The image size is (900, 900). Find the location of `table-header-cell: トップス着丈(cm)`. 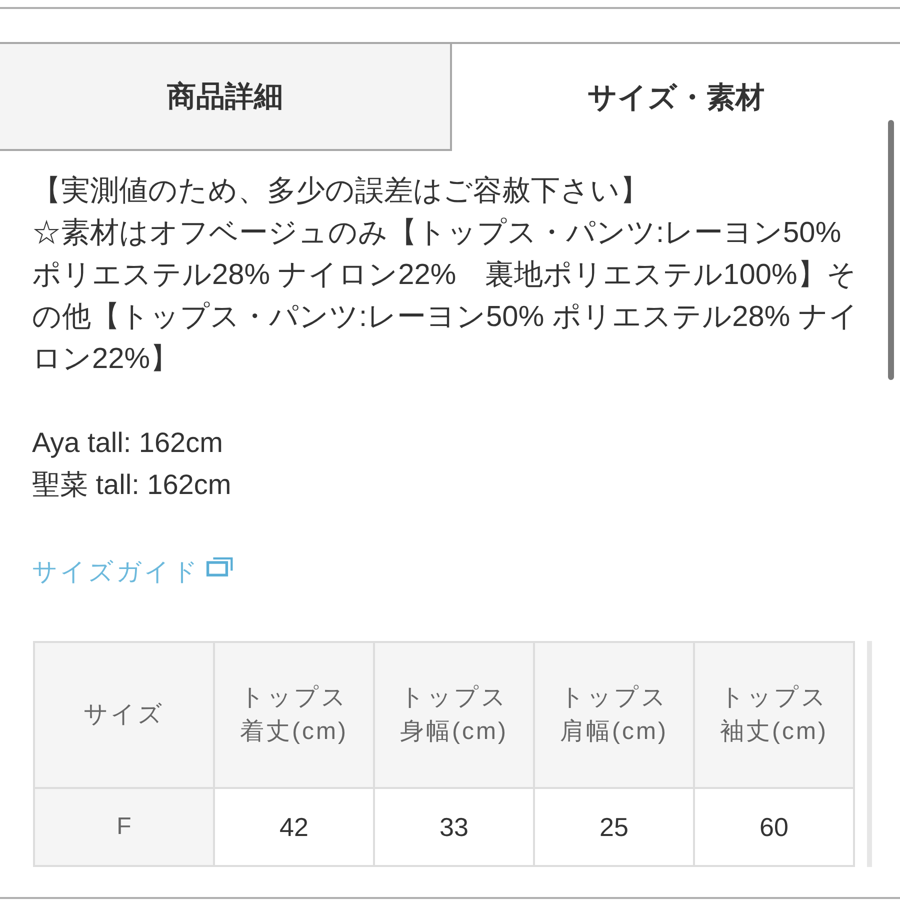

table-header-cell: トップス着丈(cm) is located at coordinates (294, 715).